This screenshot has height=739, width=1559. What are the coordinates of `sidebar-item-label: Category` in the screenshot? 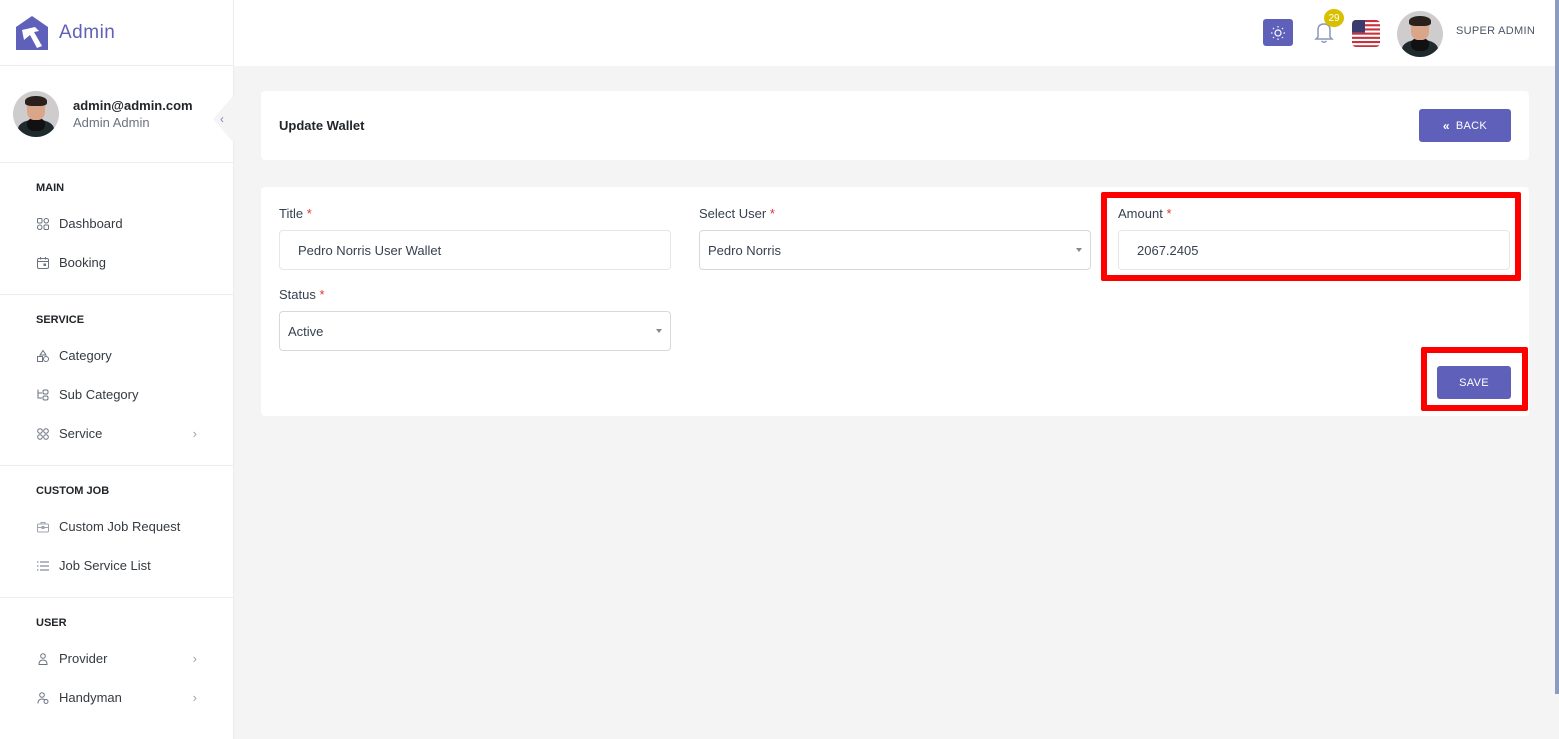 It's located at (85, 355).